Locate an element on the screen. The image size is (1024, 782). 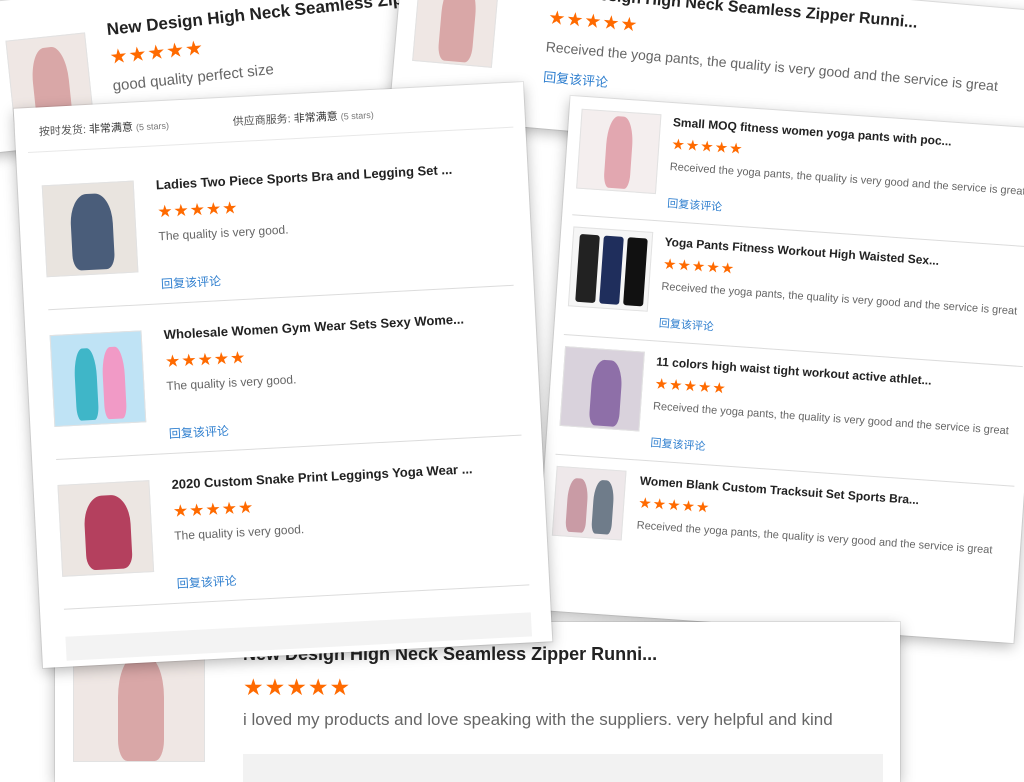
delivery-rating: 按时发货: 非常满意 (5 stars) is located at coordinates (104, 128).